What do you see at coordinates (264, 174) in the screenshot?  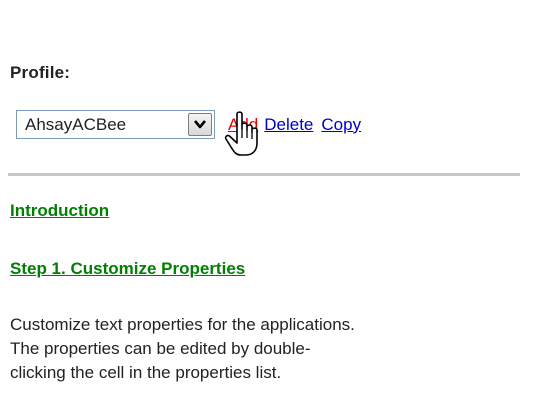 I see `section-divider` at bounding box center [264, 174].